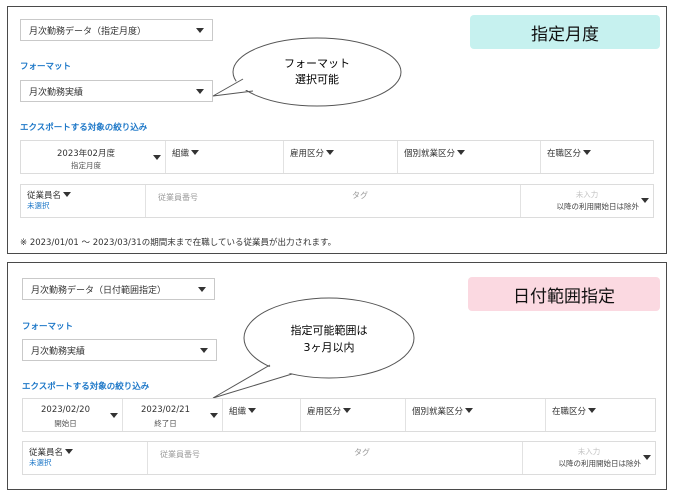  I want to click on filter-row: 2023年02月度 指定月度 組織 雇用区分 個別就業区分 在職区分, so click(337, 157).